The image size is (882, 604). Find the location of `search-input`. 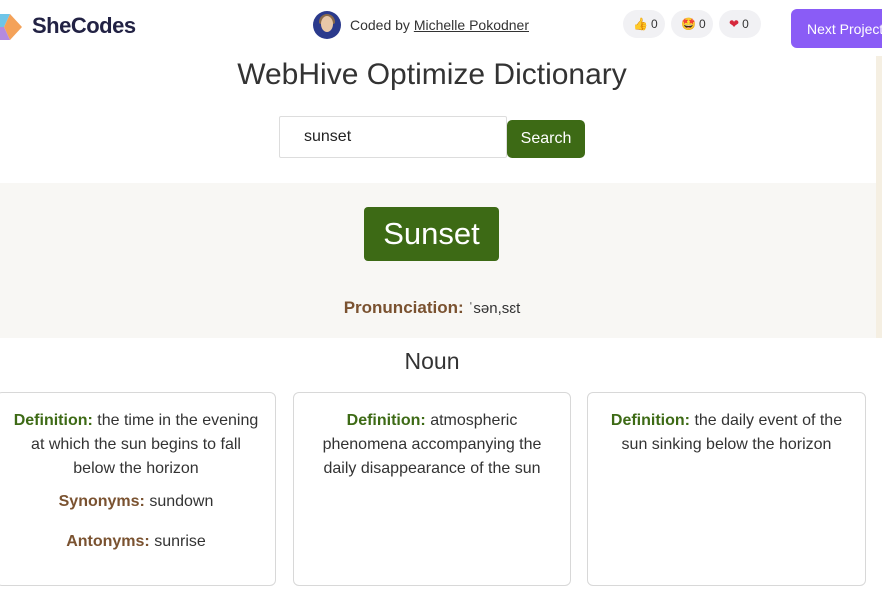

search-input is located at coordinates (393, 137).